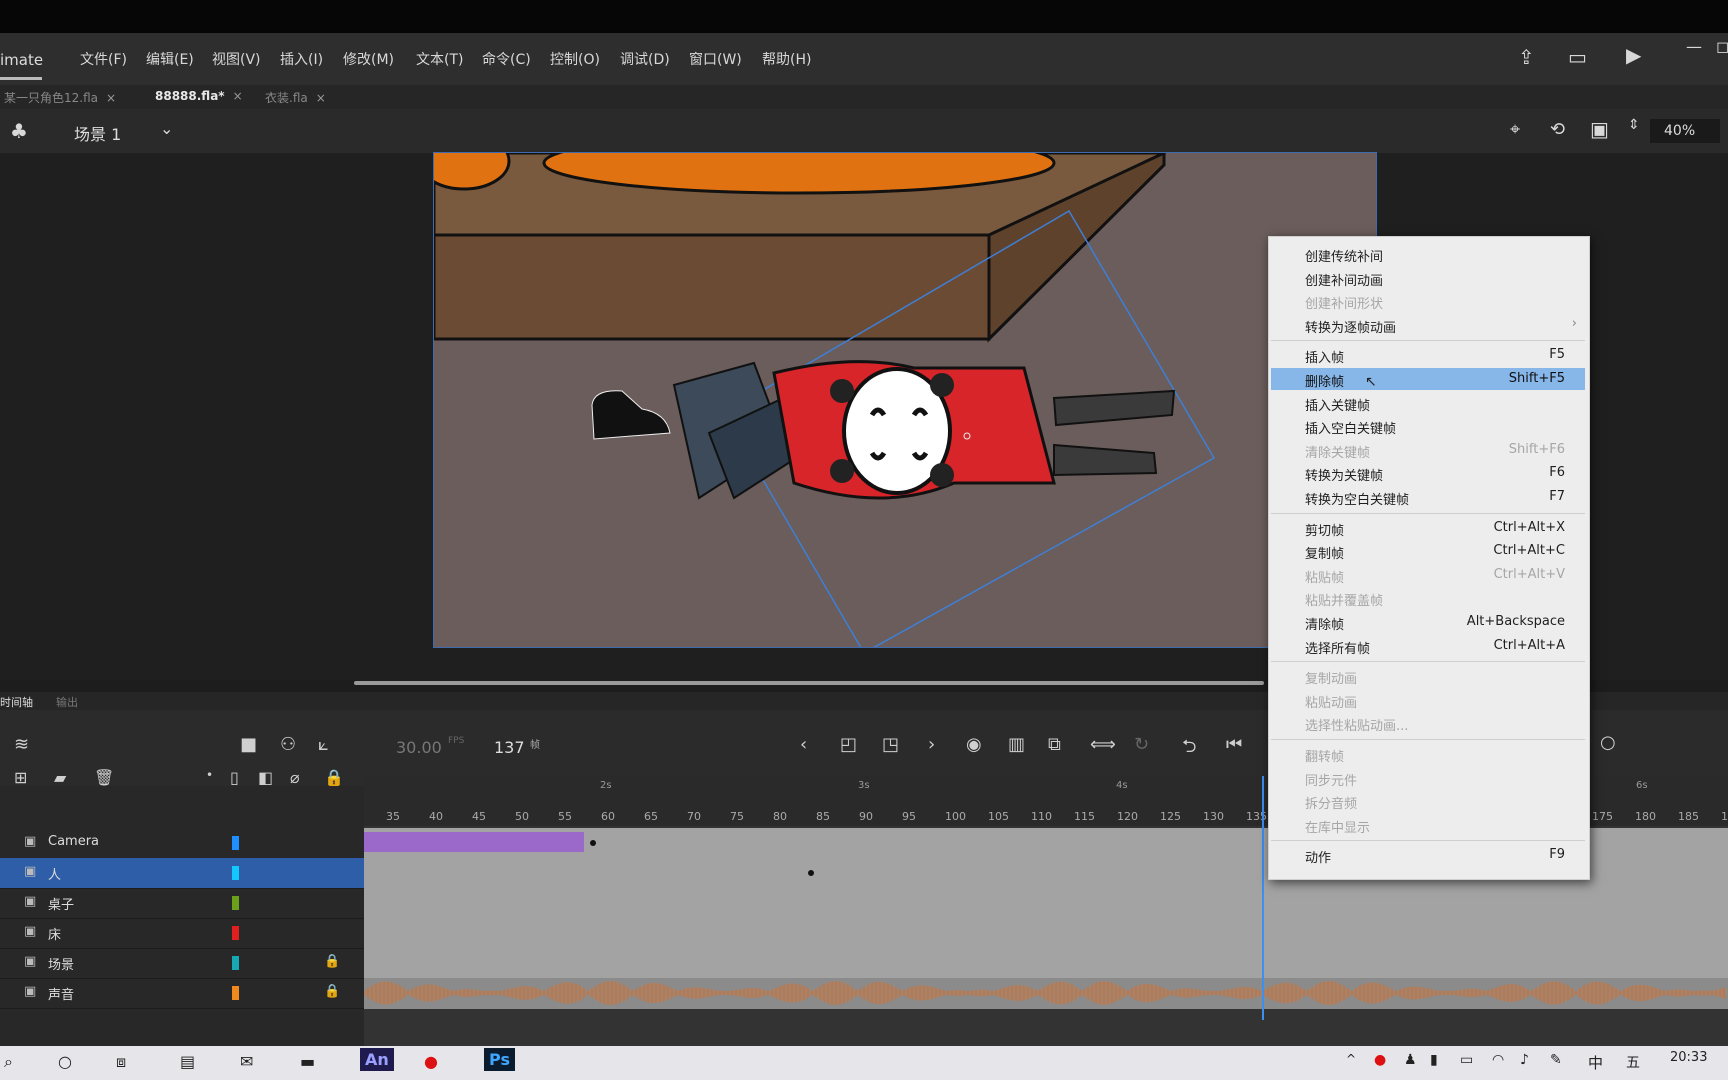  I want to click on prev-frame-icon: ‹, so click(803, 744).